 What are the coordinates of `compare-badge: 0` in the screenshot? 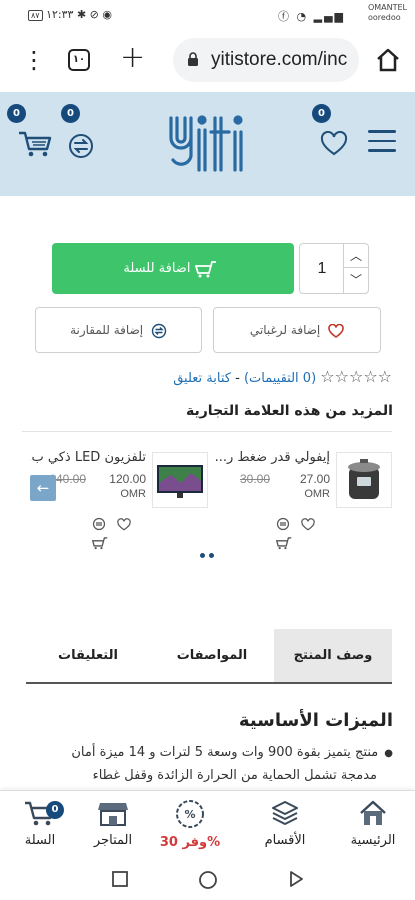 It's located at (70, 113).